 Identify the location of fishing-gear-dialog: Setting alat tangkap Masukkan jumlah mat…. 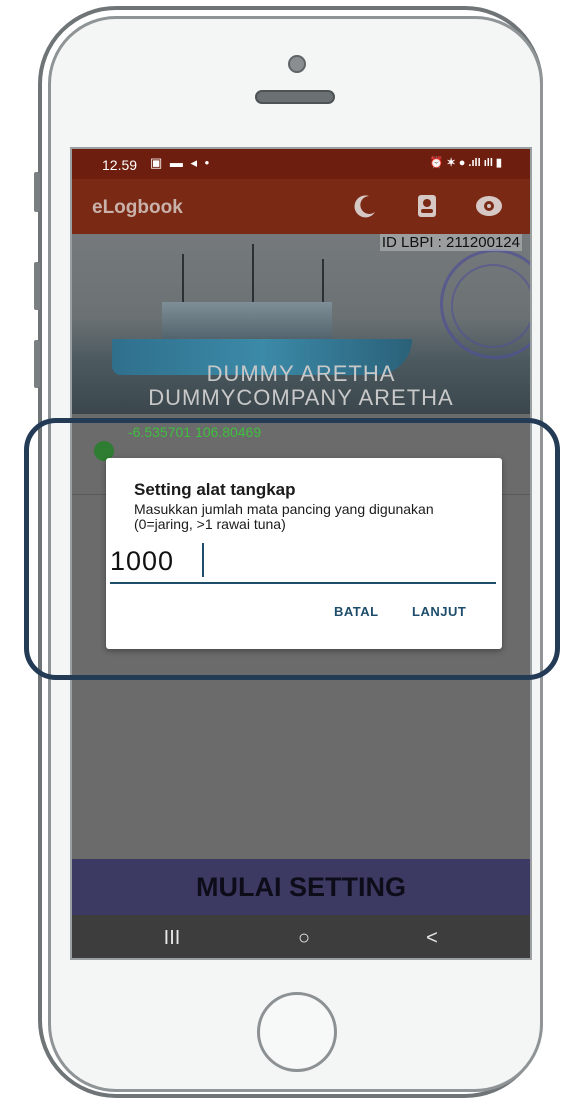
(304, 553).